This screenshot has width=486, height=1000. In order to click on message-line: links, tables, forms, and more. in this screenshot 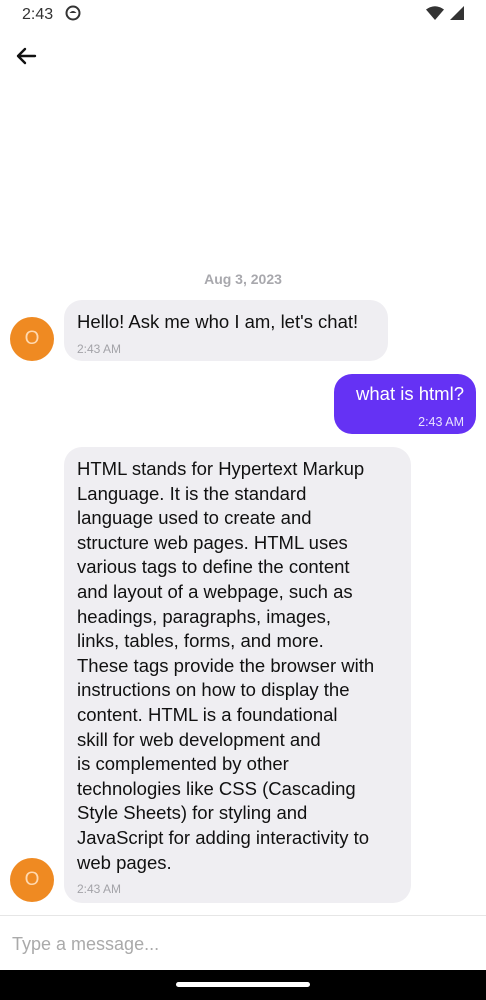, I will do `click(200, 641)`.